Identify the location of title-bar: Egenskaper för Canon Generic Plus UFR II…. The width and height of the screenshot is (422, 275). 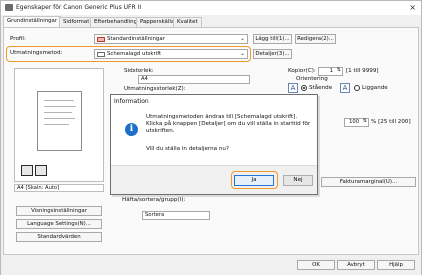
(211, 8).